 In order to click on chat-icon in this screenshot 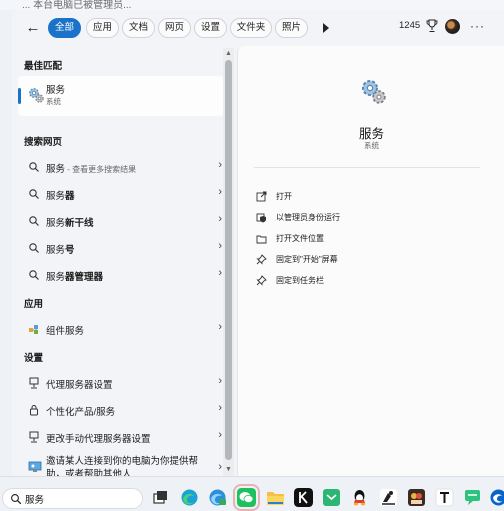, I will do `click(472, 497)`.